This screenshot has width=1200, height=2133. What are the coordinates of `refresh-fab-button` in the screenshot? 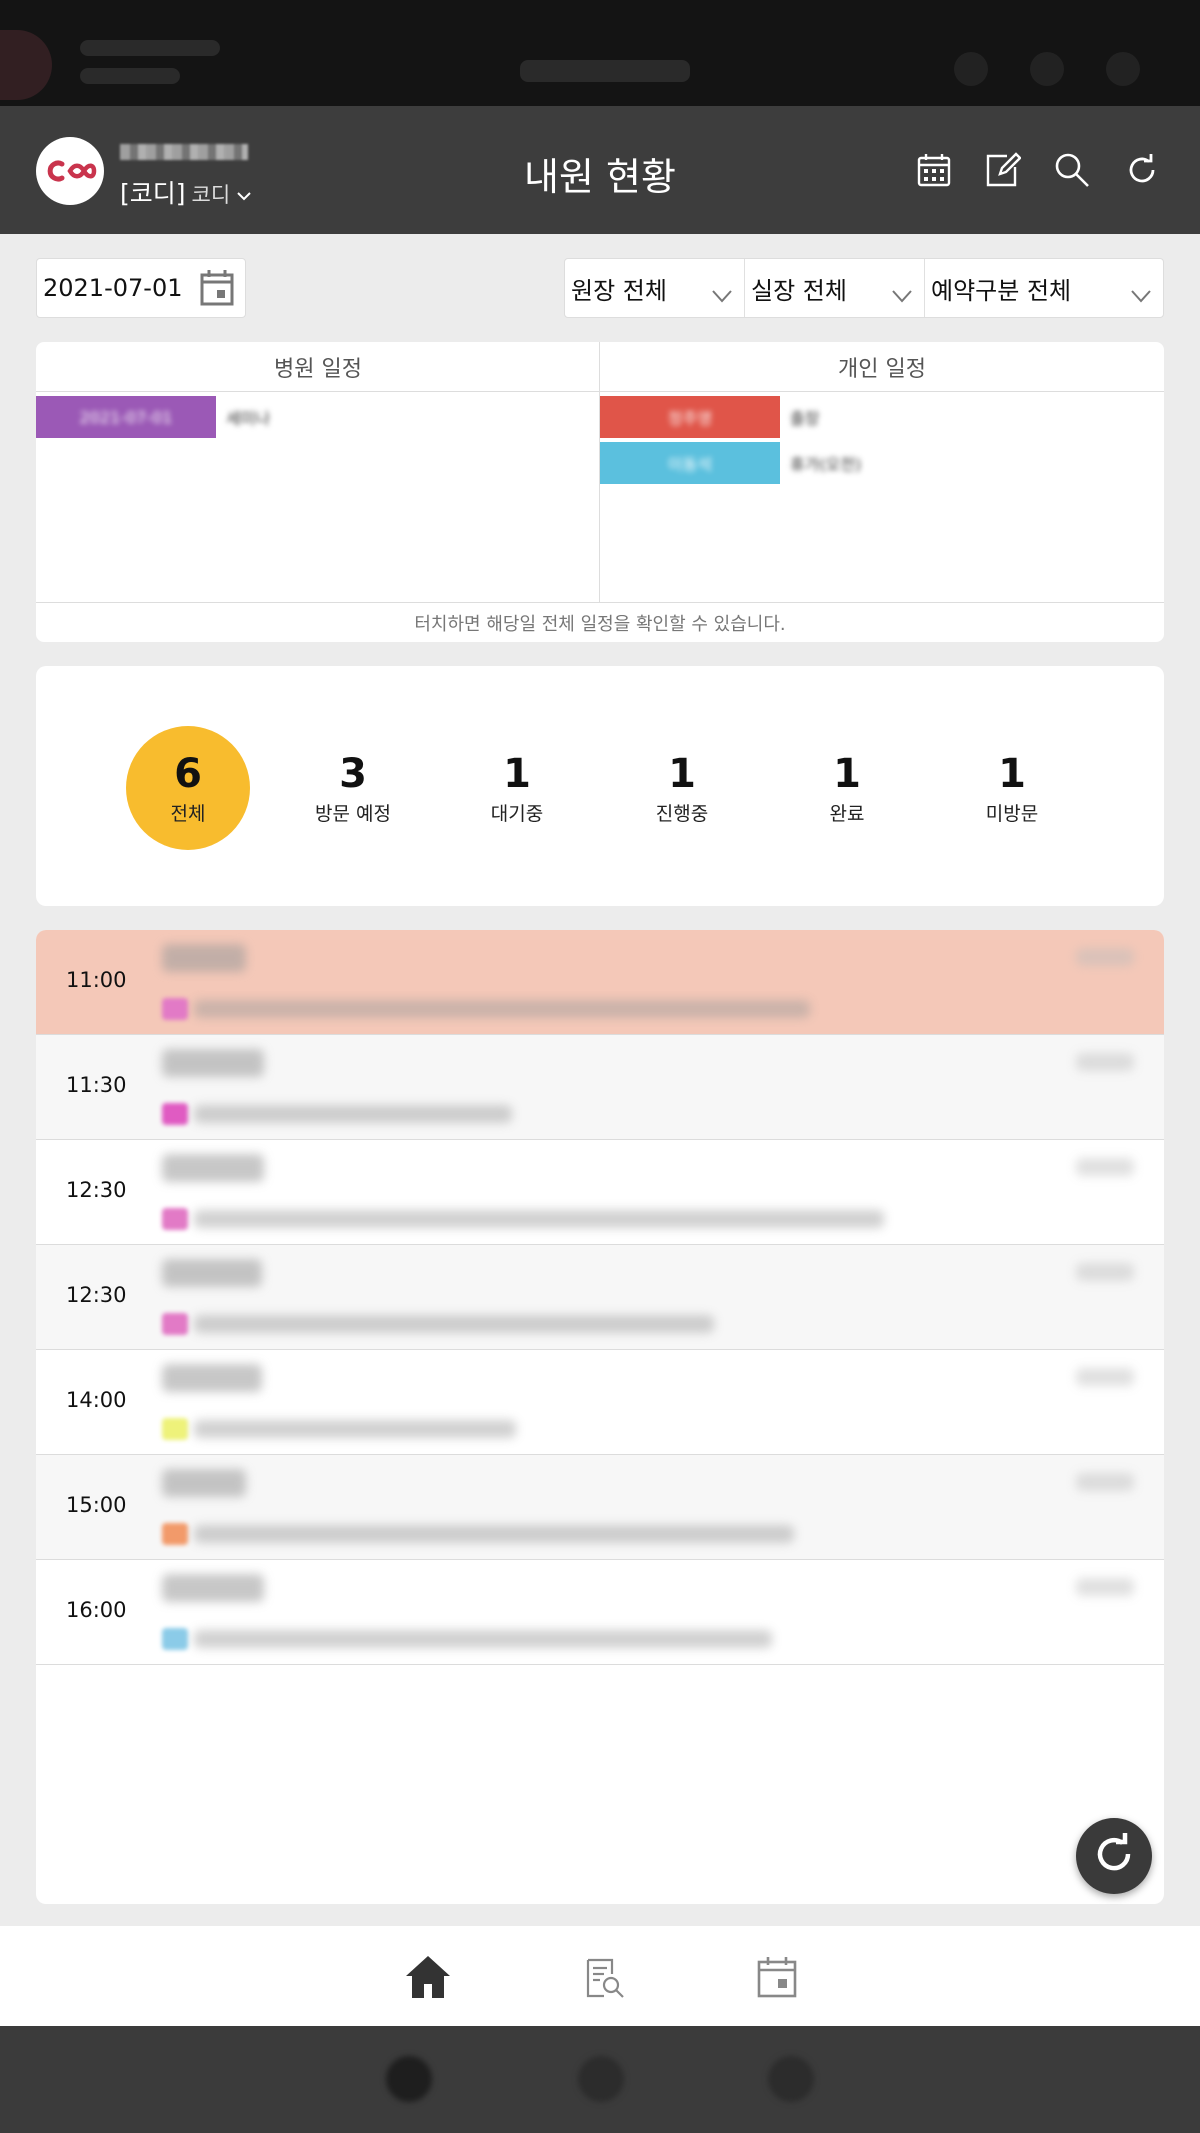 It's located at (1114, 1856).